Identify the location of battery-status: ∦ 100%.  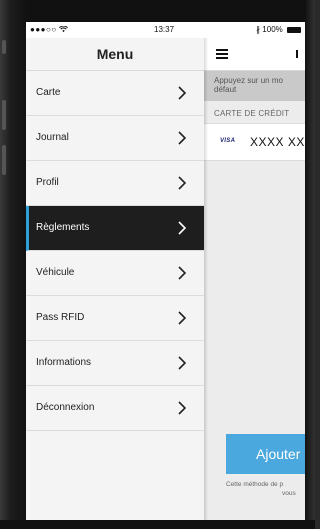
(278, 29).